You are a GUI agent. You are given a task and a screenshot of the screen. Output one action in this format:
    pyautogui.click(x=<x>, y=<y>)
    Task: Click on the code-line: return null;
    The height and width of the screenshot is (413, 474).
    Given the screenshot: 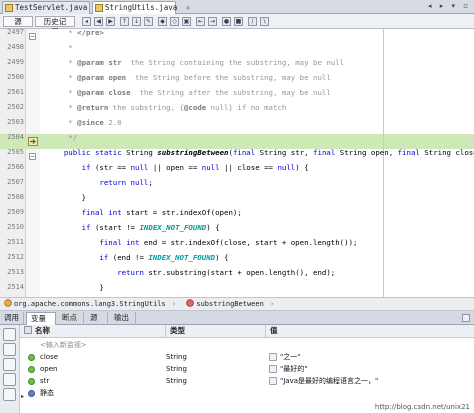 What is the action you would take?
    pyautogui.click(x=99, y=182)
    